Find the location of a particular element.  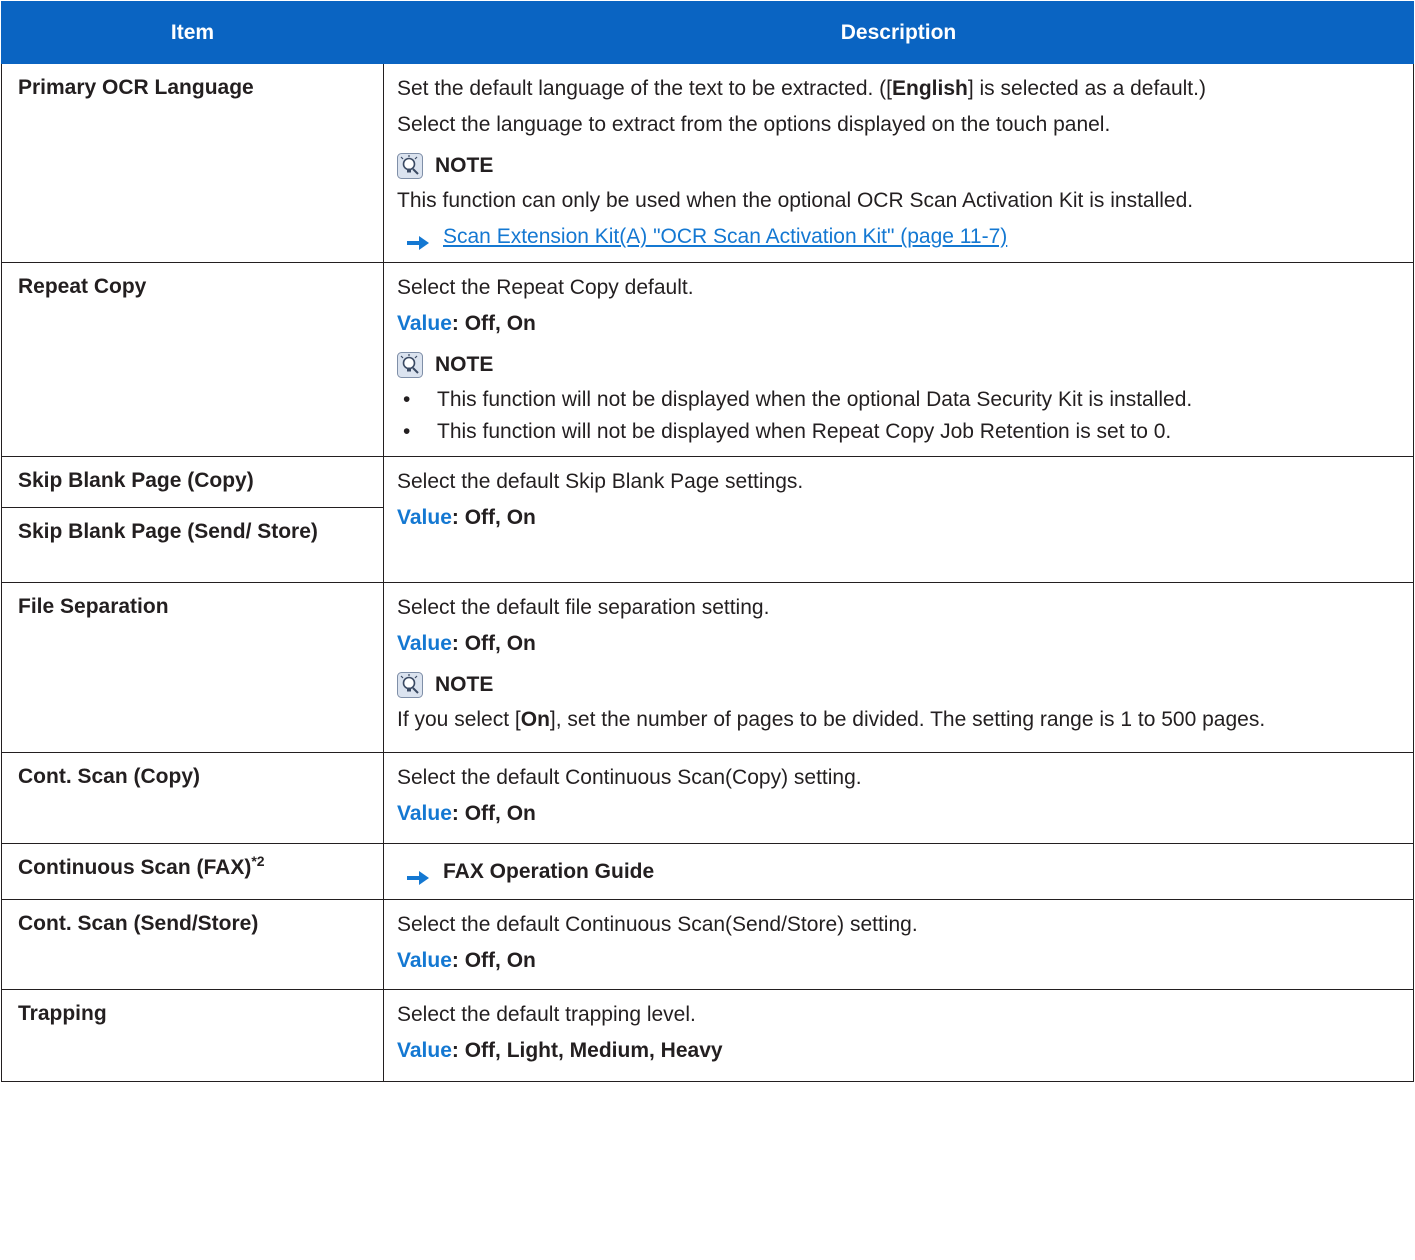

description-column-header: Description is located at coordinates (898, 32).